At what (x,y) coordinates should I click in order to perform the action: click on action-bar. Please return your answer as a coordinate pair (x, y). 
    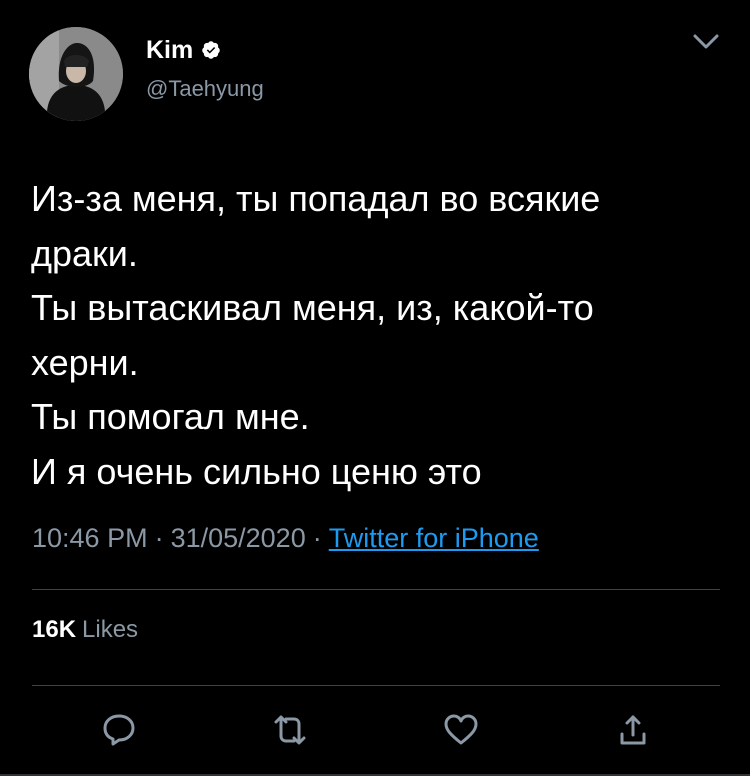
    Looking at the image, I should click on (375, 730).